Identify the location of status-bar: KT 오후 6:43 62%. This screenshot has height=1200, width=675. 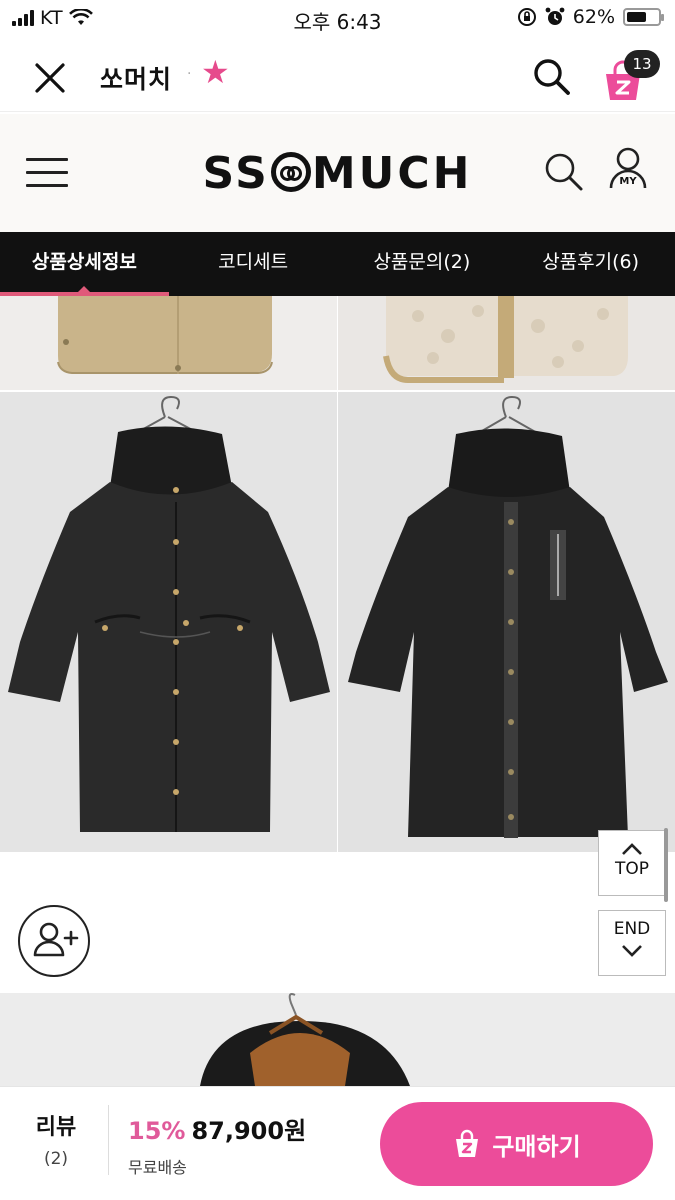
(337, 20).